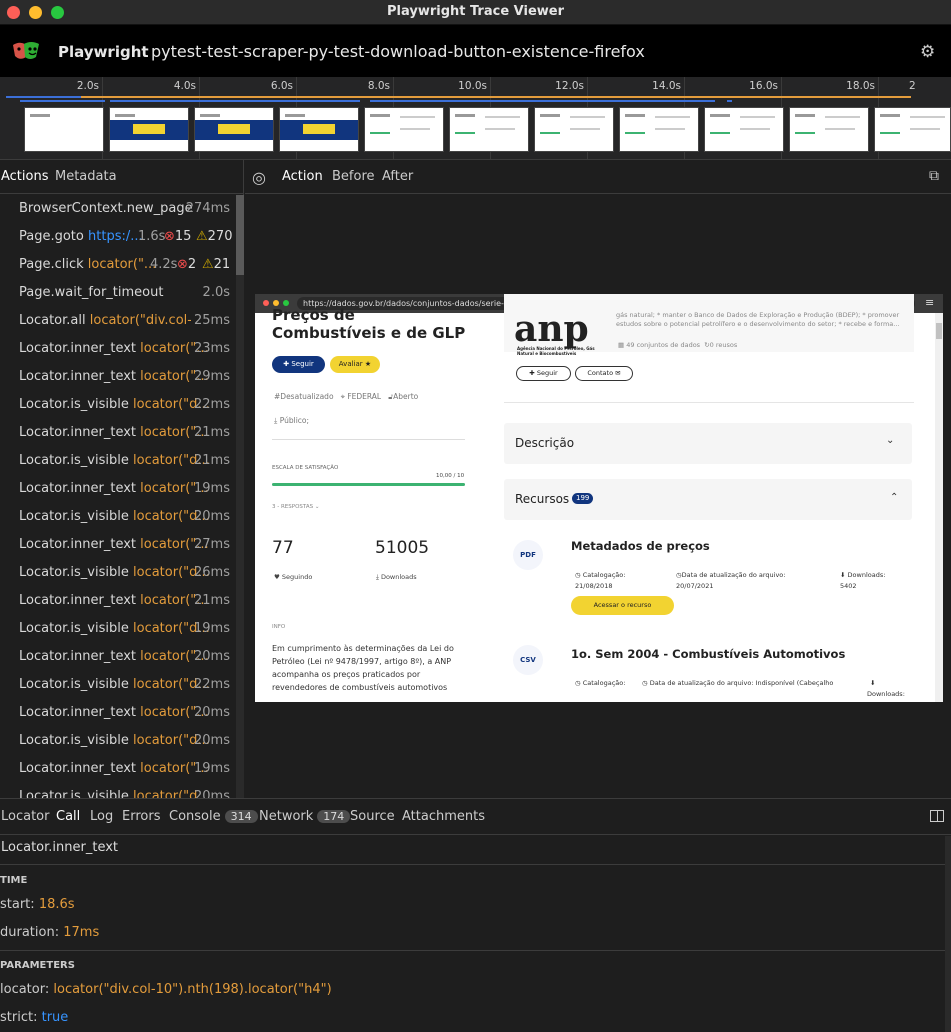  Describe the element at coordinates (141, 816) in the screenshot. I see `tab-errors: Errors` at that location.